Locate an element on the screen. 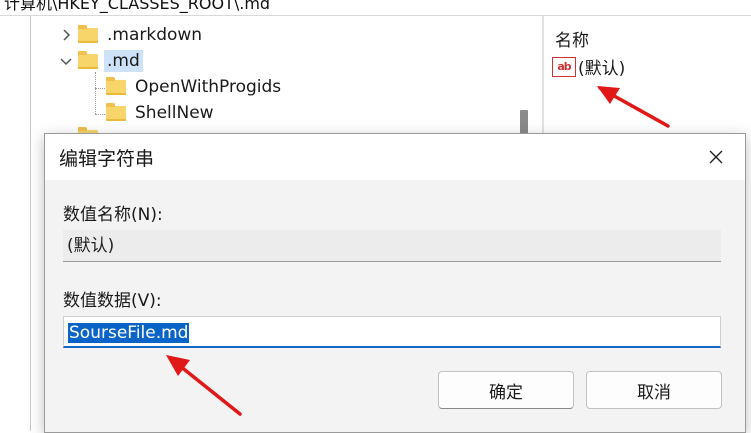 This screenshot has width=751, height=433. folder-open-icon is located at coordinates (88, 59).